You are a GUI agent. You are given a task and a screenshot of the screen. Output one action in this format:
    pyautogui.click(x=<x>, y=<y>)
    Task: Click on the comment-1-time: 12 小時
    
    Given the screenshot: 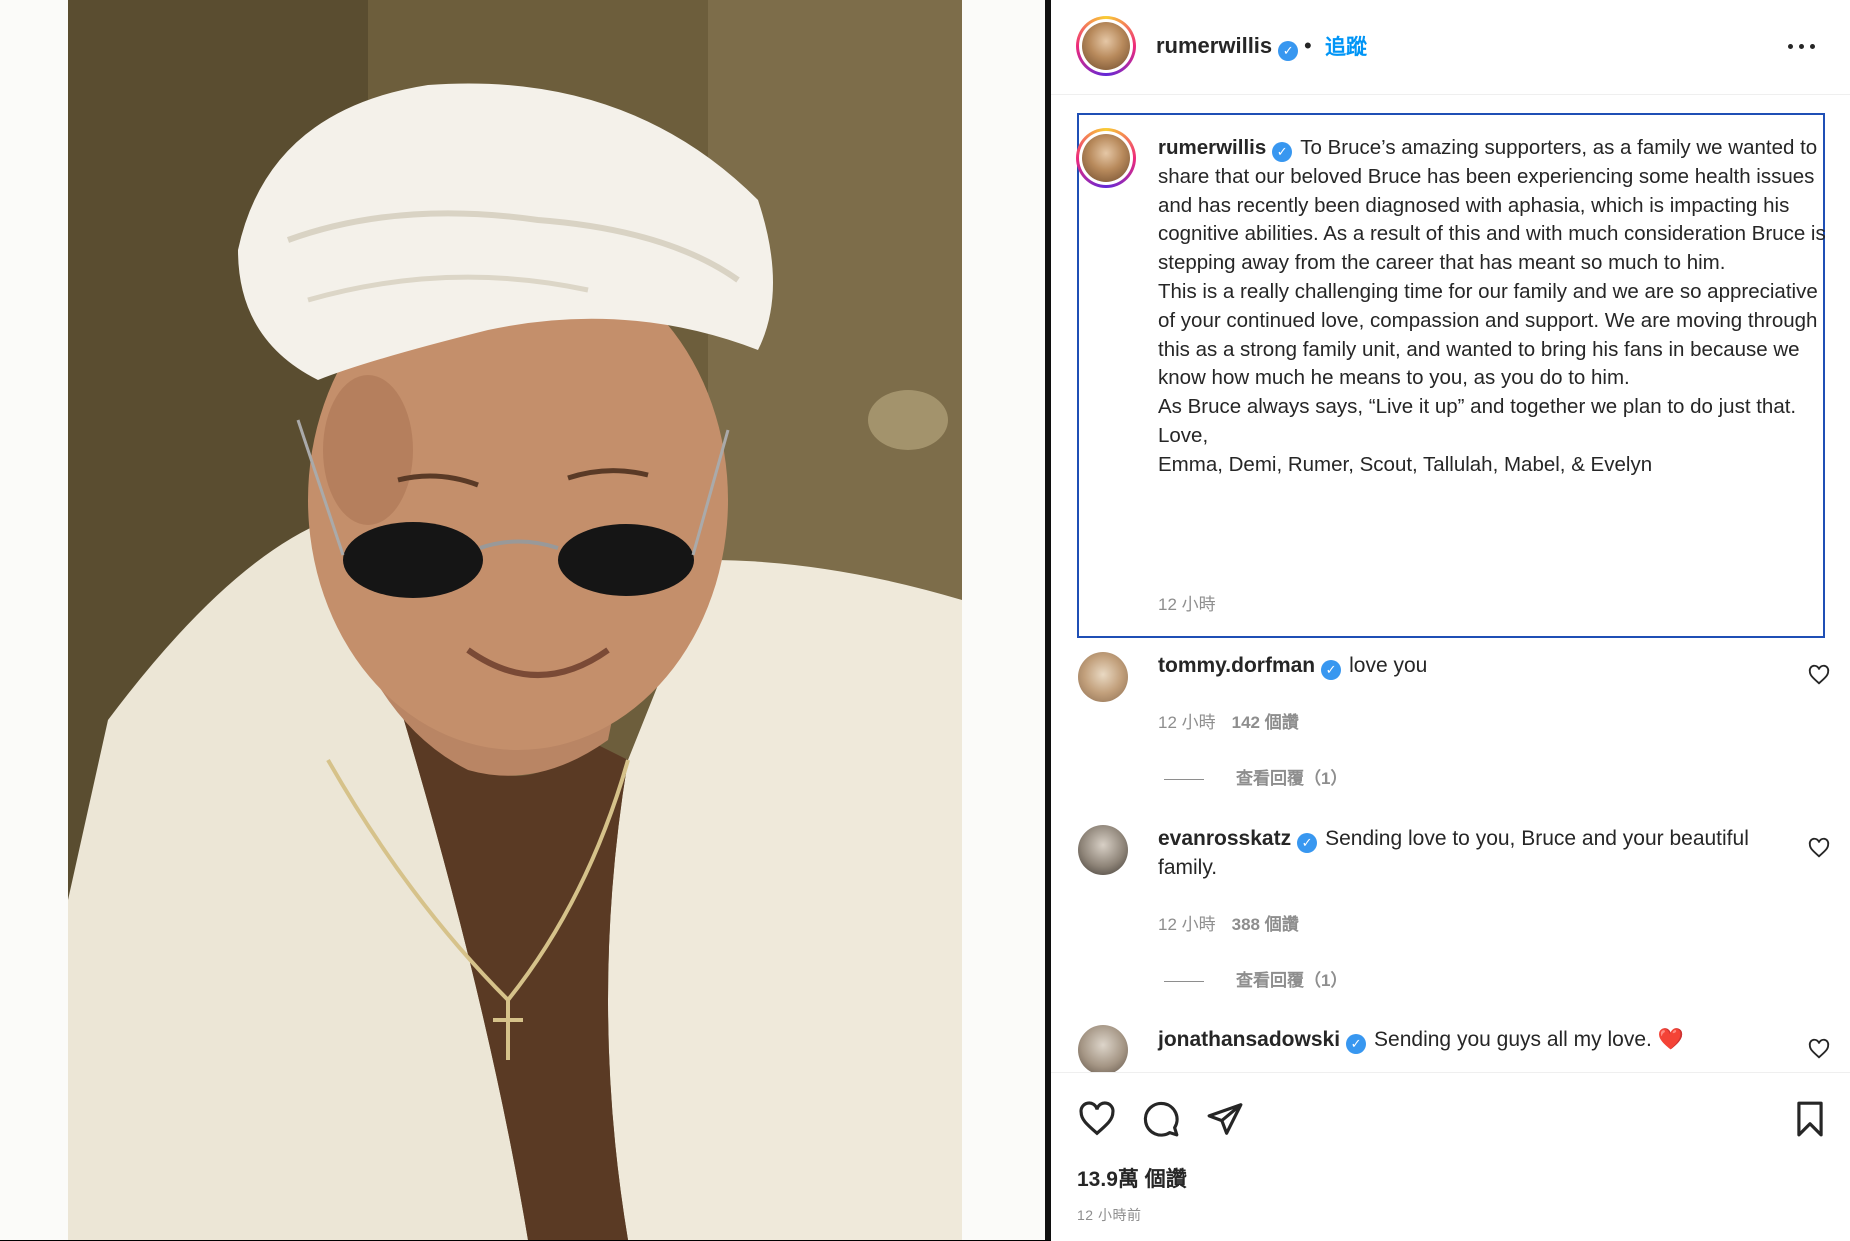 What is the action you would take?
    pyautogui.click(x=1187, y=722)
    